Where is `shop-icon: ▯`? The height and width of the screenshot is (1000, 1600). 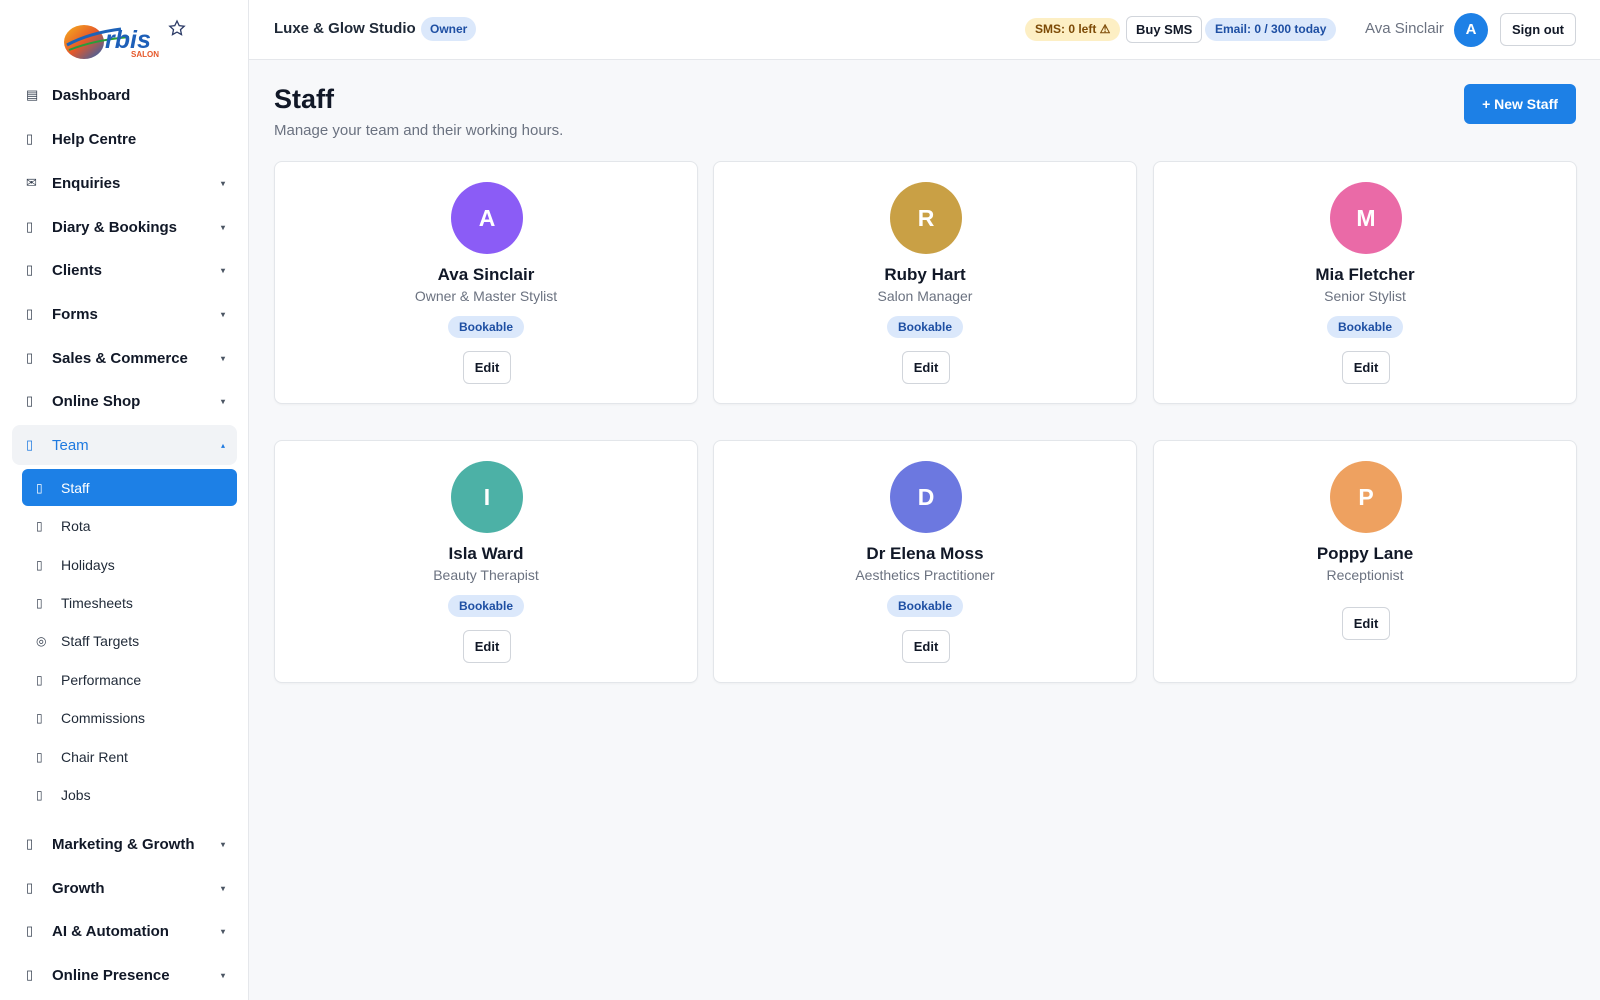
shop-icon: ▯ is located at coordinates (30, 400).